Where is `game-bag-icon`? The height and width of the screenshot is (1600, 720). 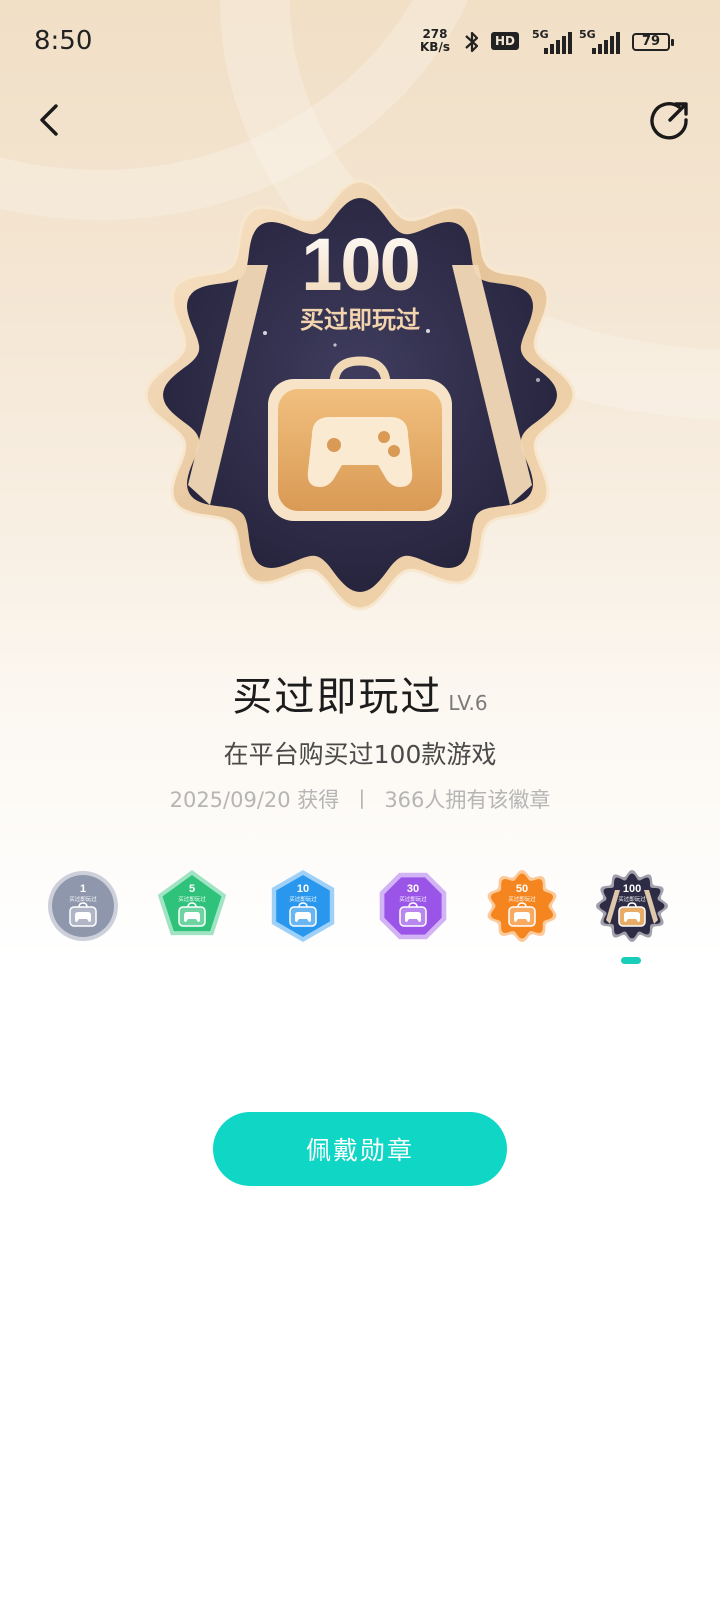
game-bag-icon is located at coordinates (360, 438).